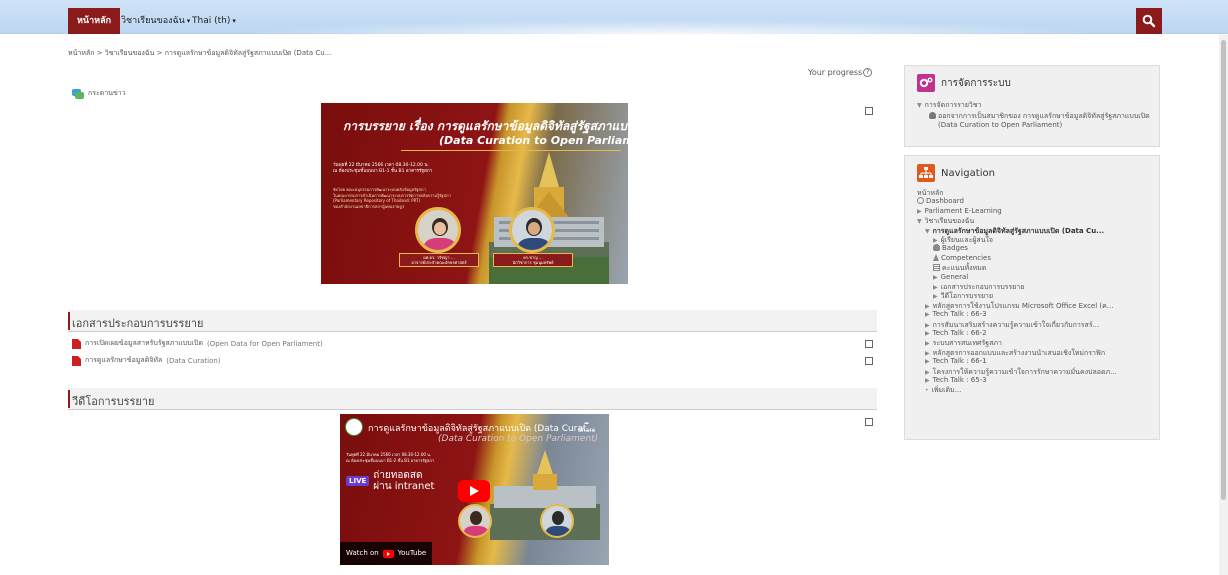 This screenshot has width=1228, height=575. I want to click on banner-subtitle: (Data Curation to Open Parliament), so click(533, 140).